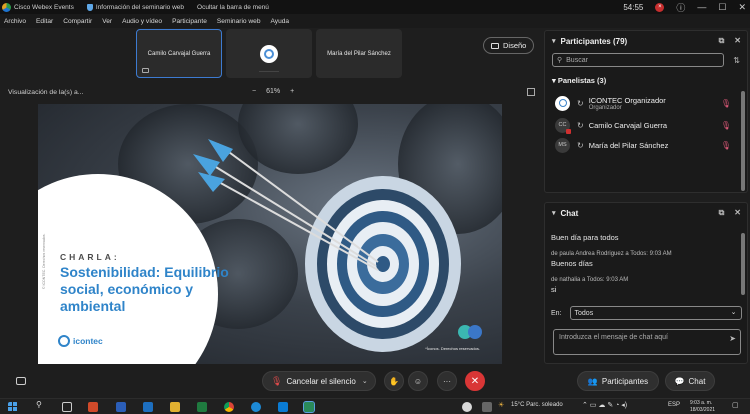 The height and width of the screenshot is (414, 750). What do you see at coordinates (13, 407) in the screenshot?
I see `windows-start-icon` at bounding box center [13, 407].